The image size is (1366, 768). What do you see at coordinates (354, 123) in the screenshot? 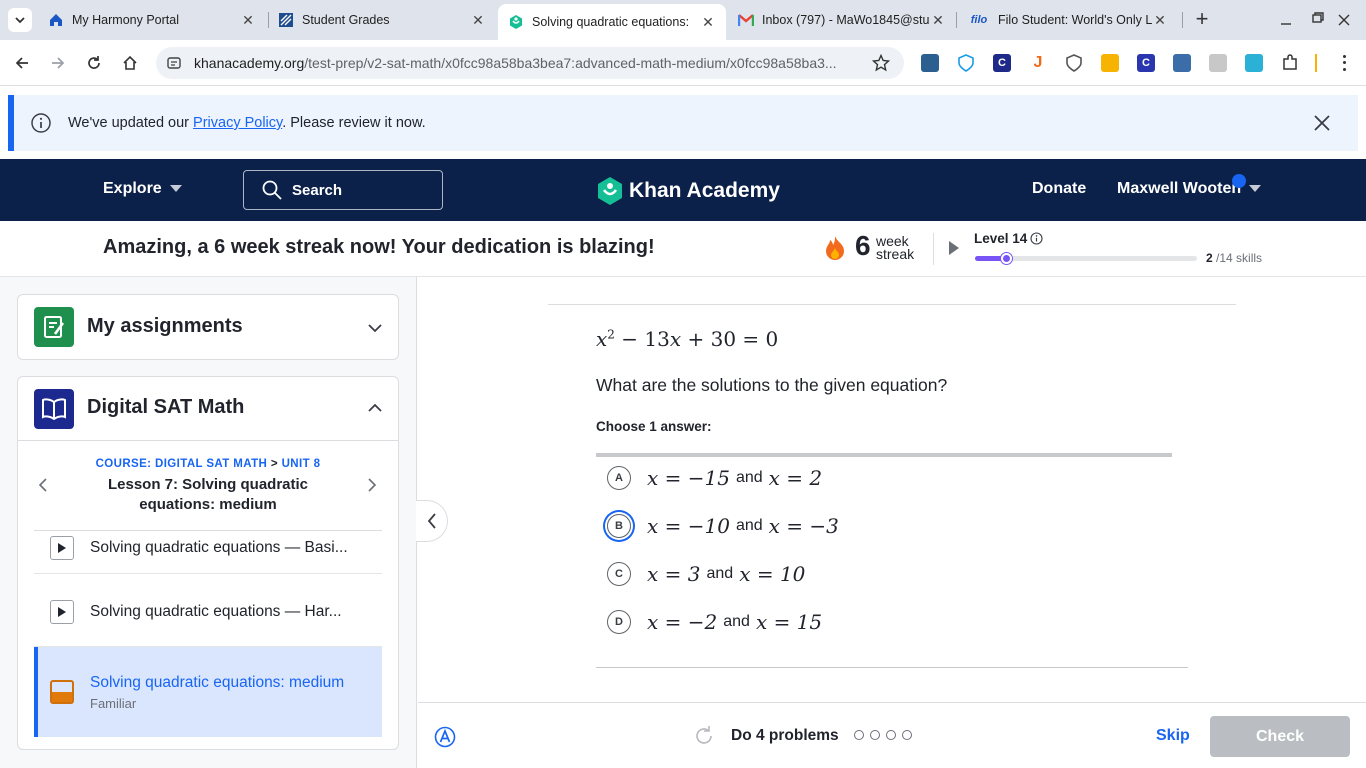
I see `banner-text-after: . Please review it now.` at bounding box center [354, 123].